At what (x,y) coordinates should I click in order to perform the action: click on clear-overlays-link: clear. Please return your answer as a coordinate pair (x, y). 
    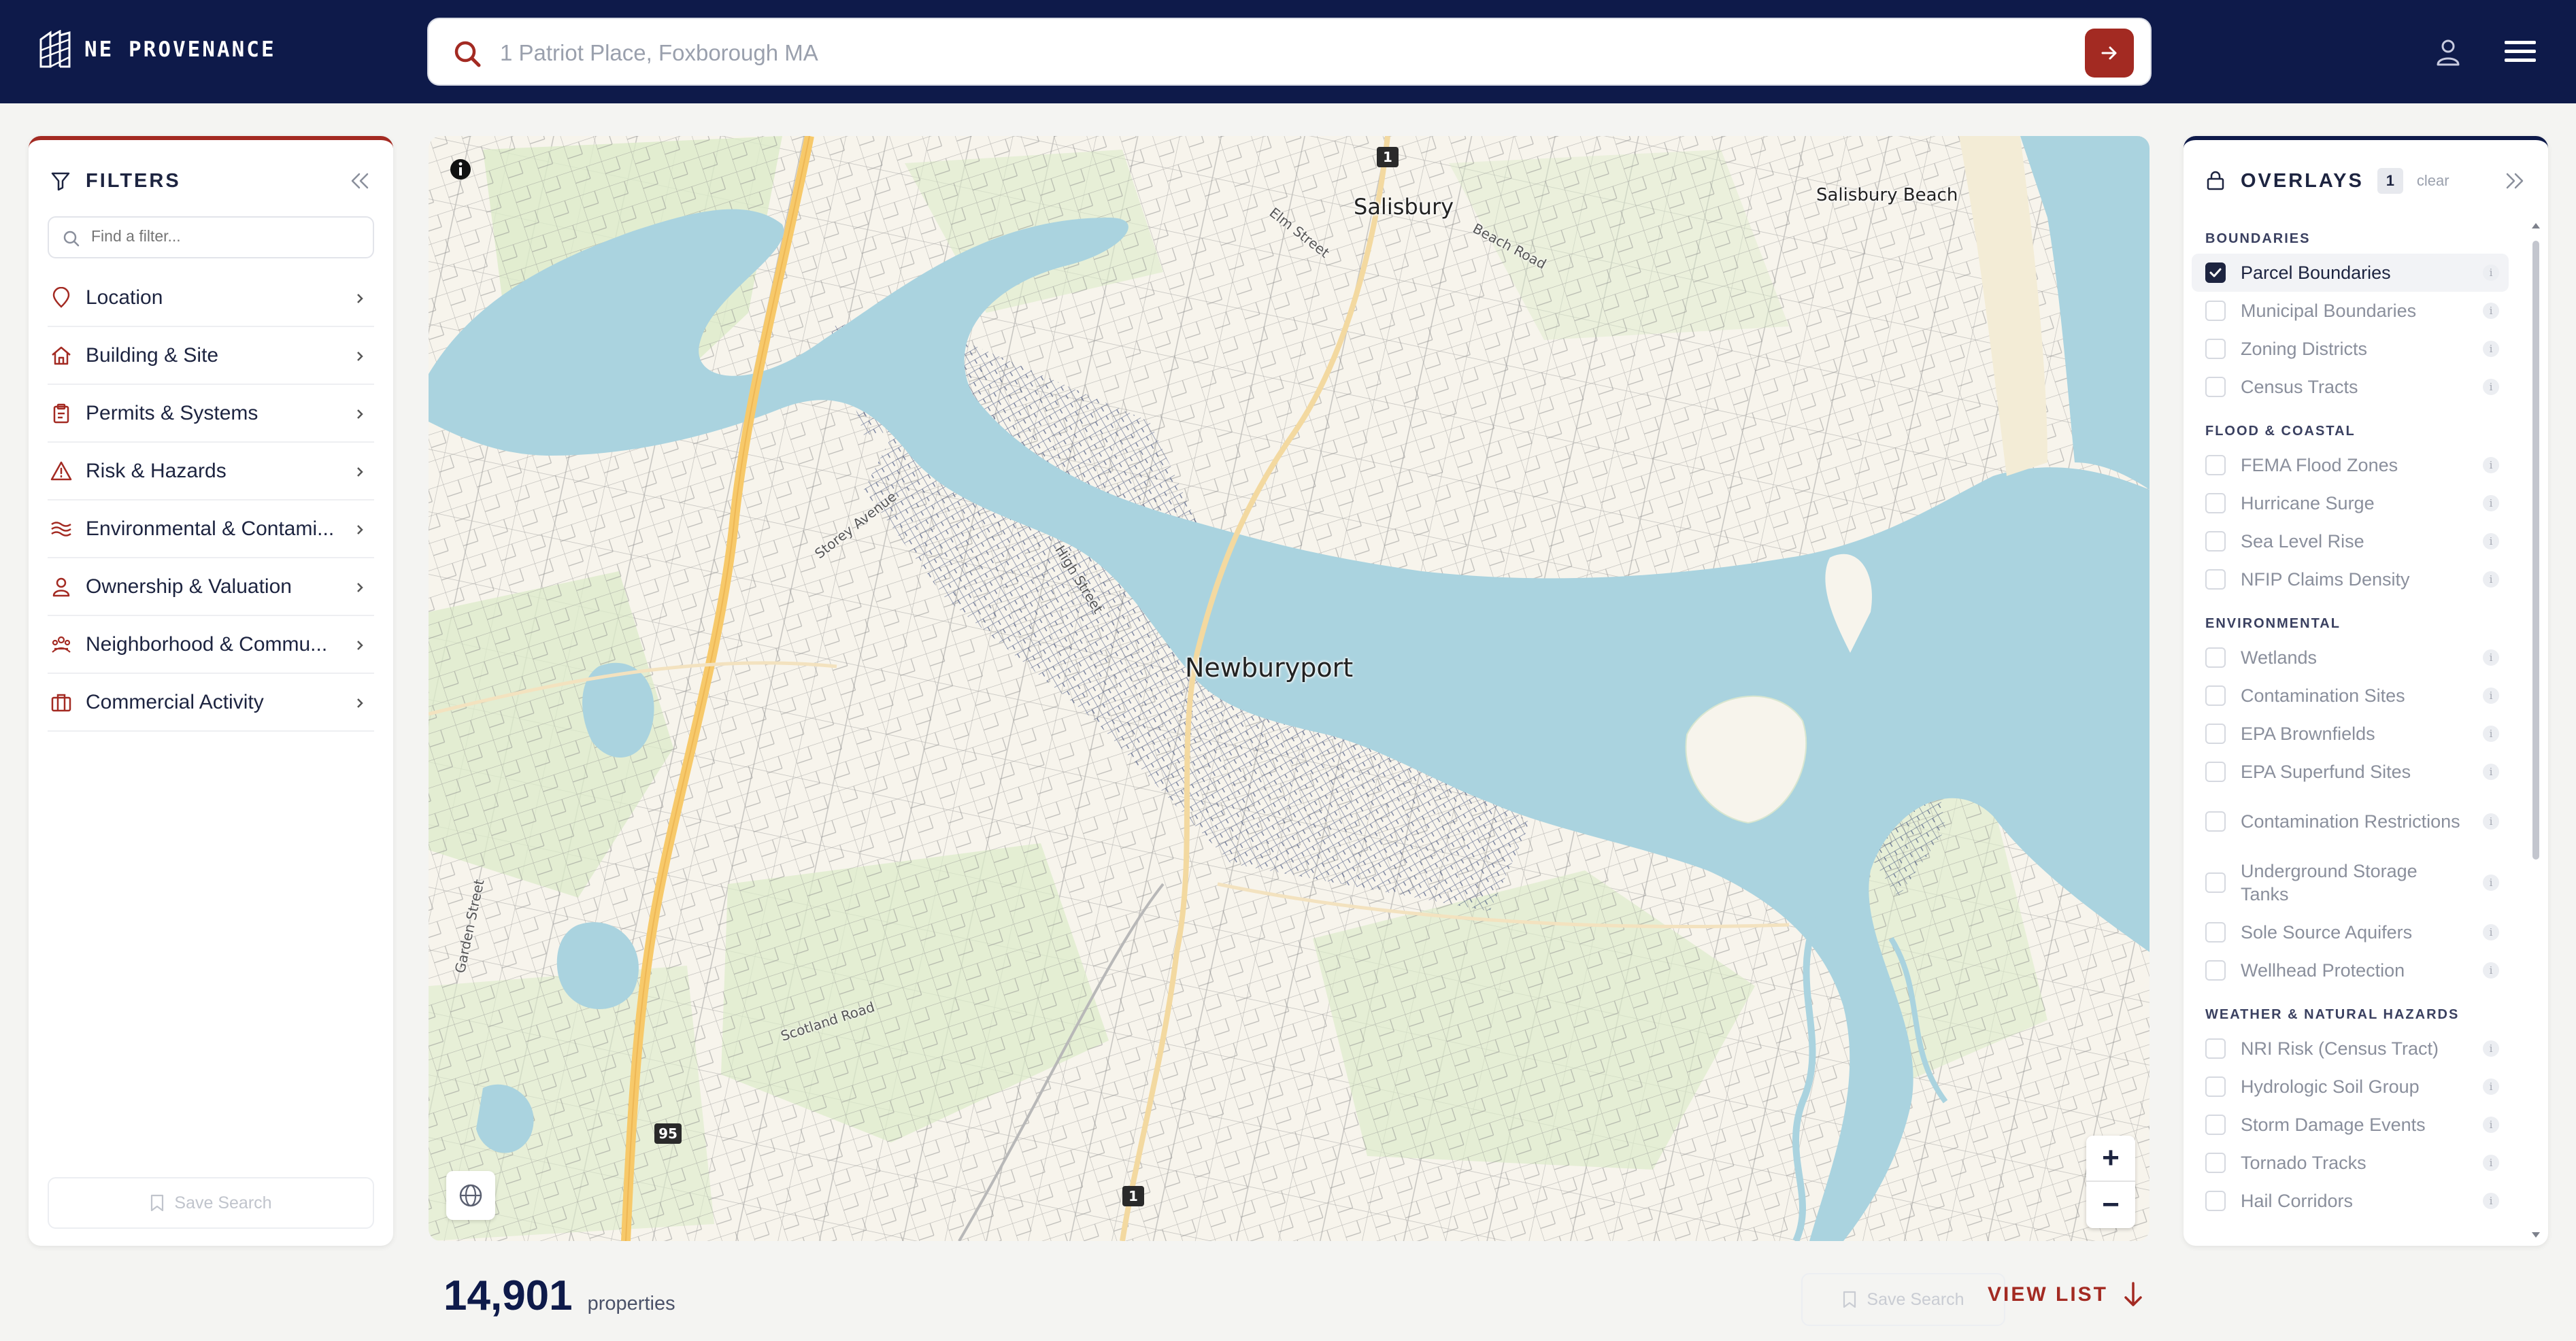
    Looking at the image, I should click on (2433, 181).